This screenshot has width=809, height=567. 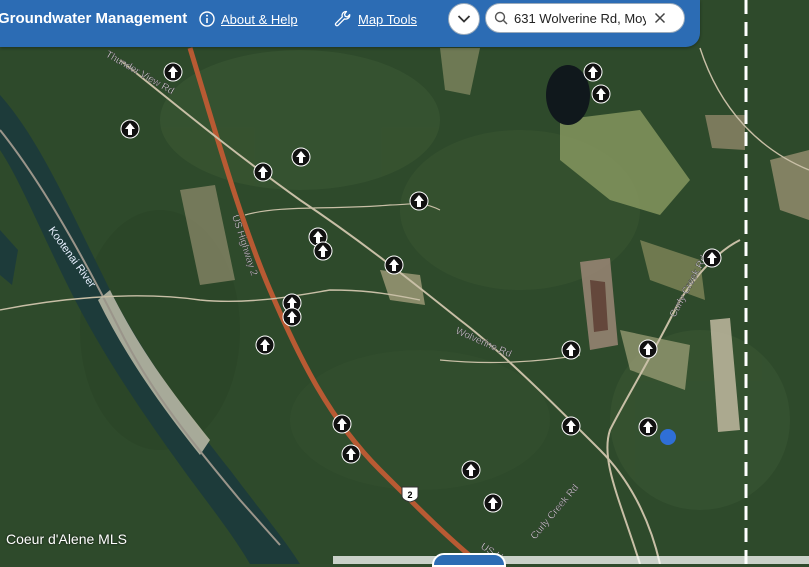 I want to click on close-icon, so click(x=660, y=18).